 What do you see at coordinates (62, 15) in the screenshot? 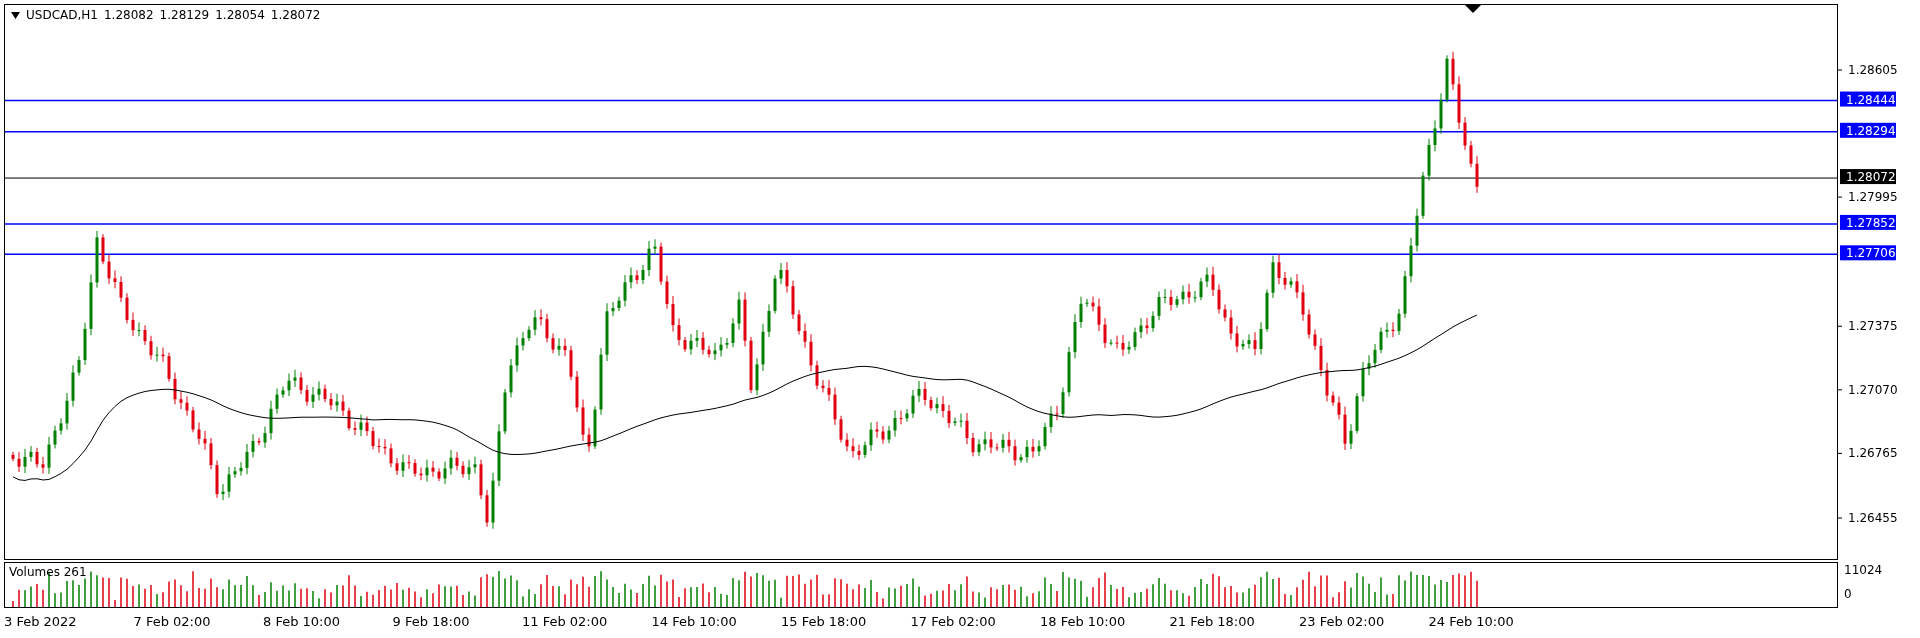
I see `symbol-label: USDCAD,H1` at bounding box center [62, 15].